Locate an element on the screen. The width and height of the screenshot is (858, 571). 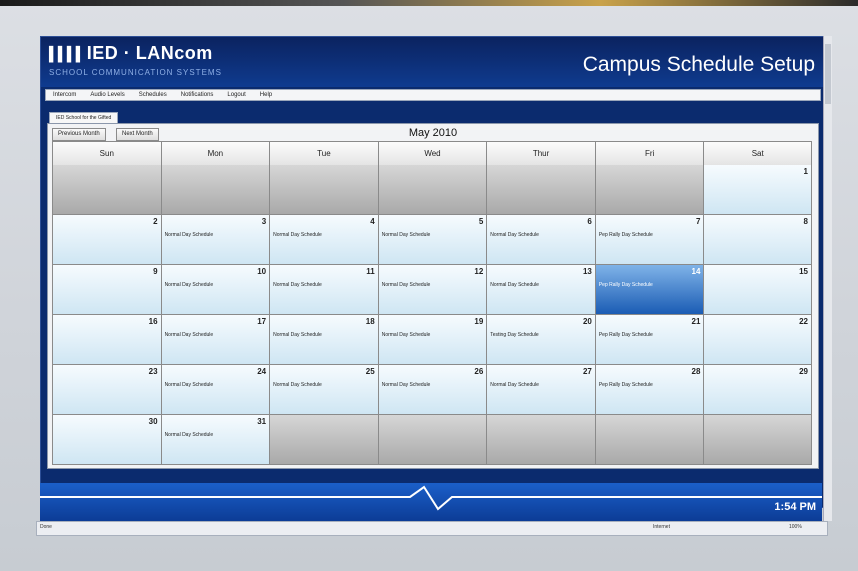
menu-item-logout: Logout is located at coordinates (236, 95).